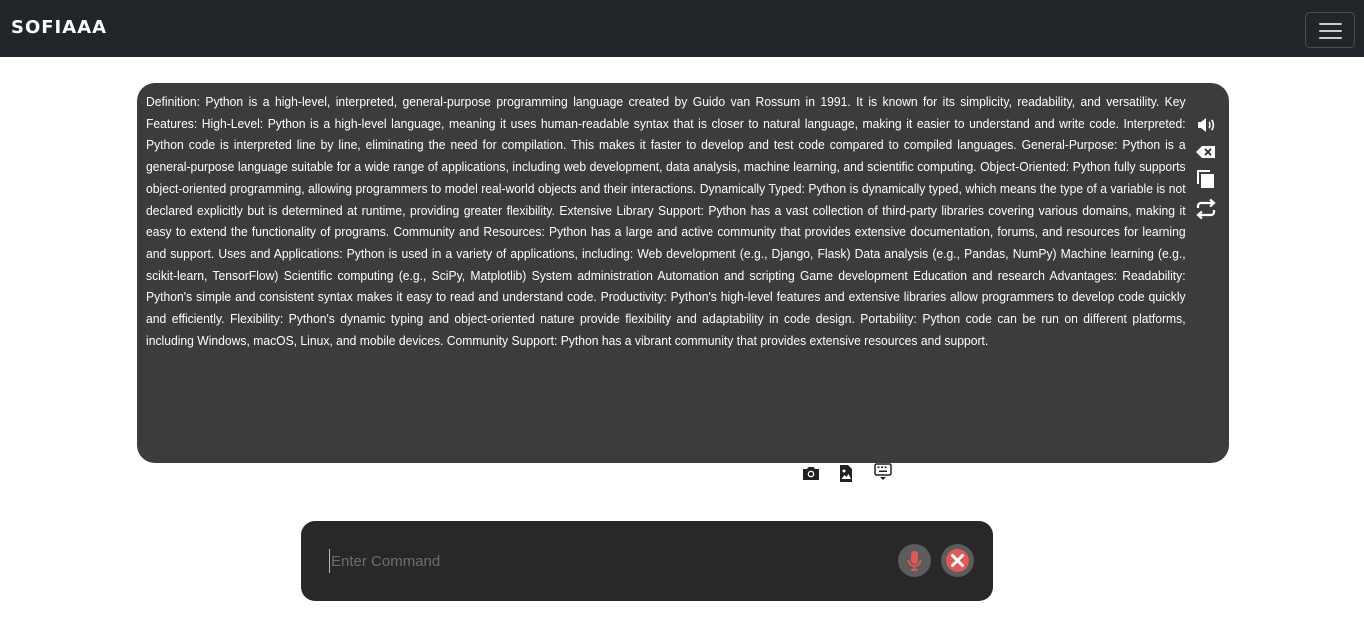 The width and height of the screenshot is (1364, 629). I want to click on command-input, so click(609, 561).